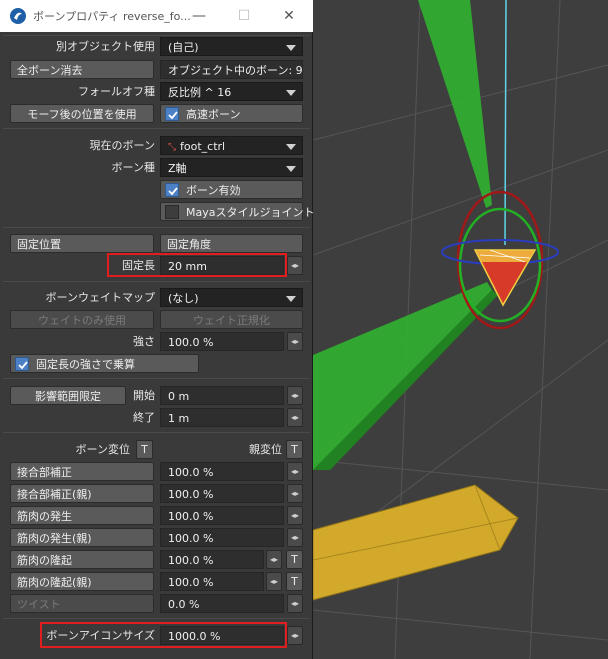 This screenshot has width=608, height=659. What do you see at coordinates (133, 167) in the screenshot?
I see `bone-type-label: ボーン種` at bounding box center [133, 167].